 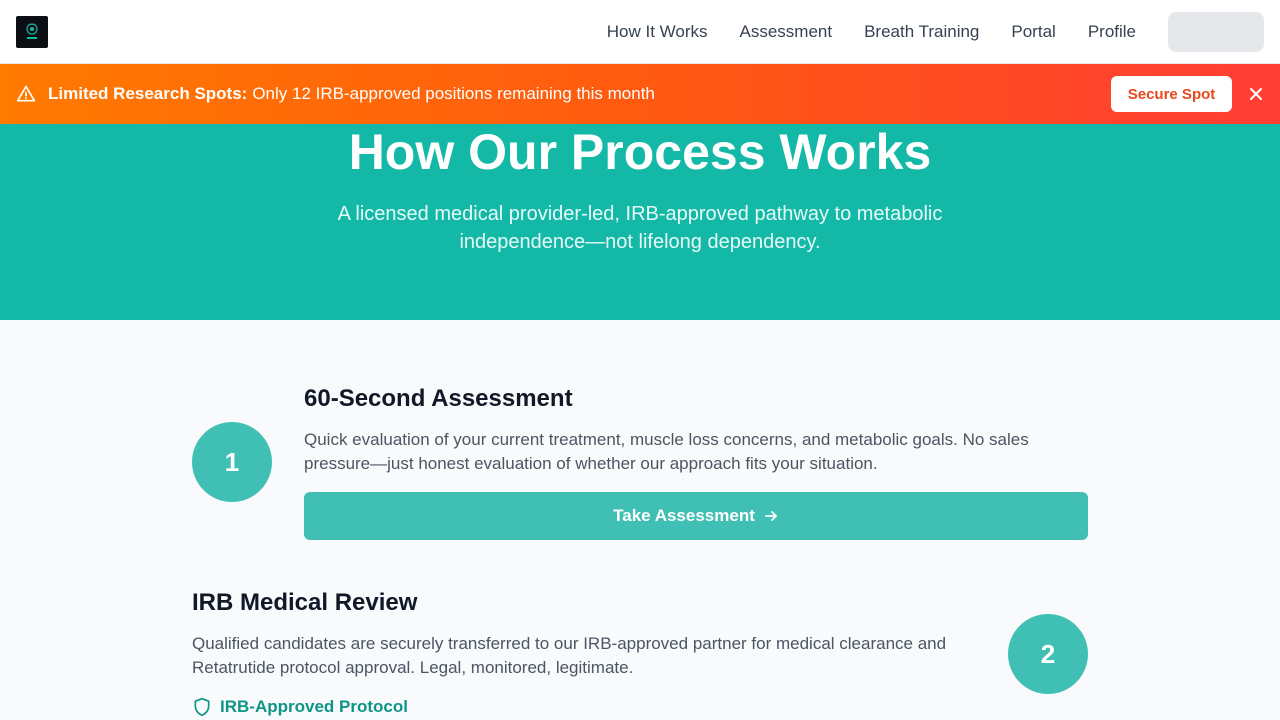 What do you see at coordinates (1048, 654) in the screenshot?
I see `step-number-2: 2` at bounding box center [1048, 654].